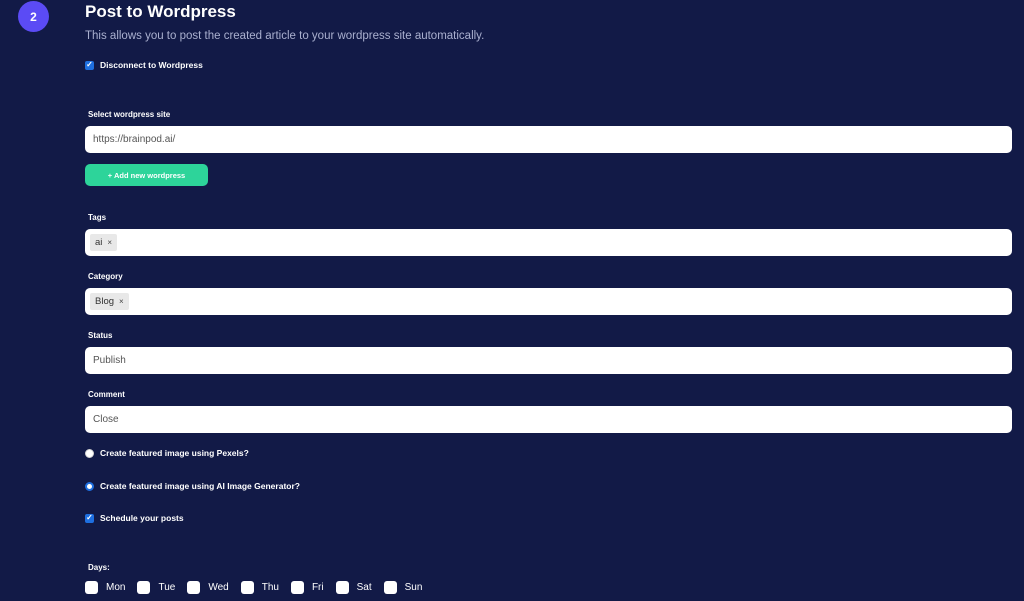 Image resolution: width=1024 pixels, height=601 pixels. I want to click on disconnect-wordpress-checkbox: ✓ Disconnect to Wordpress, so click(144, 65).